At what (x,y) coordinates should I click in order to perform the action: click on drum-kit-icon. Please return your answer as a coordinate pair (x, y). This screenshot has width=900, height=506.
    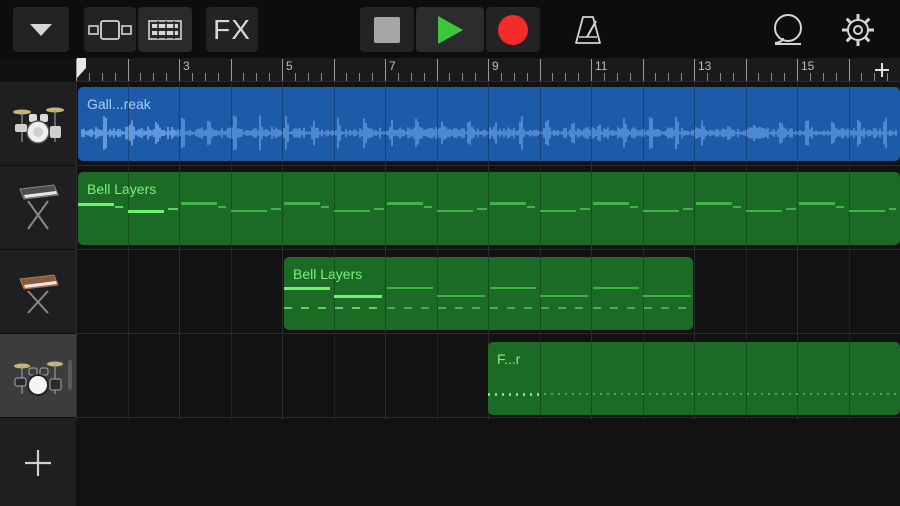
    Looking at the image, I should click on (38, 125).